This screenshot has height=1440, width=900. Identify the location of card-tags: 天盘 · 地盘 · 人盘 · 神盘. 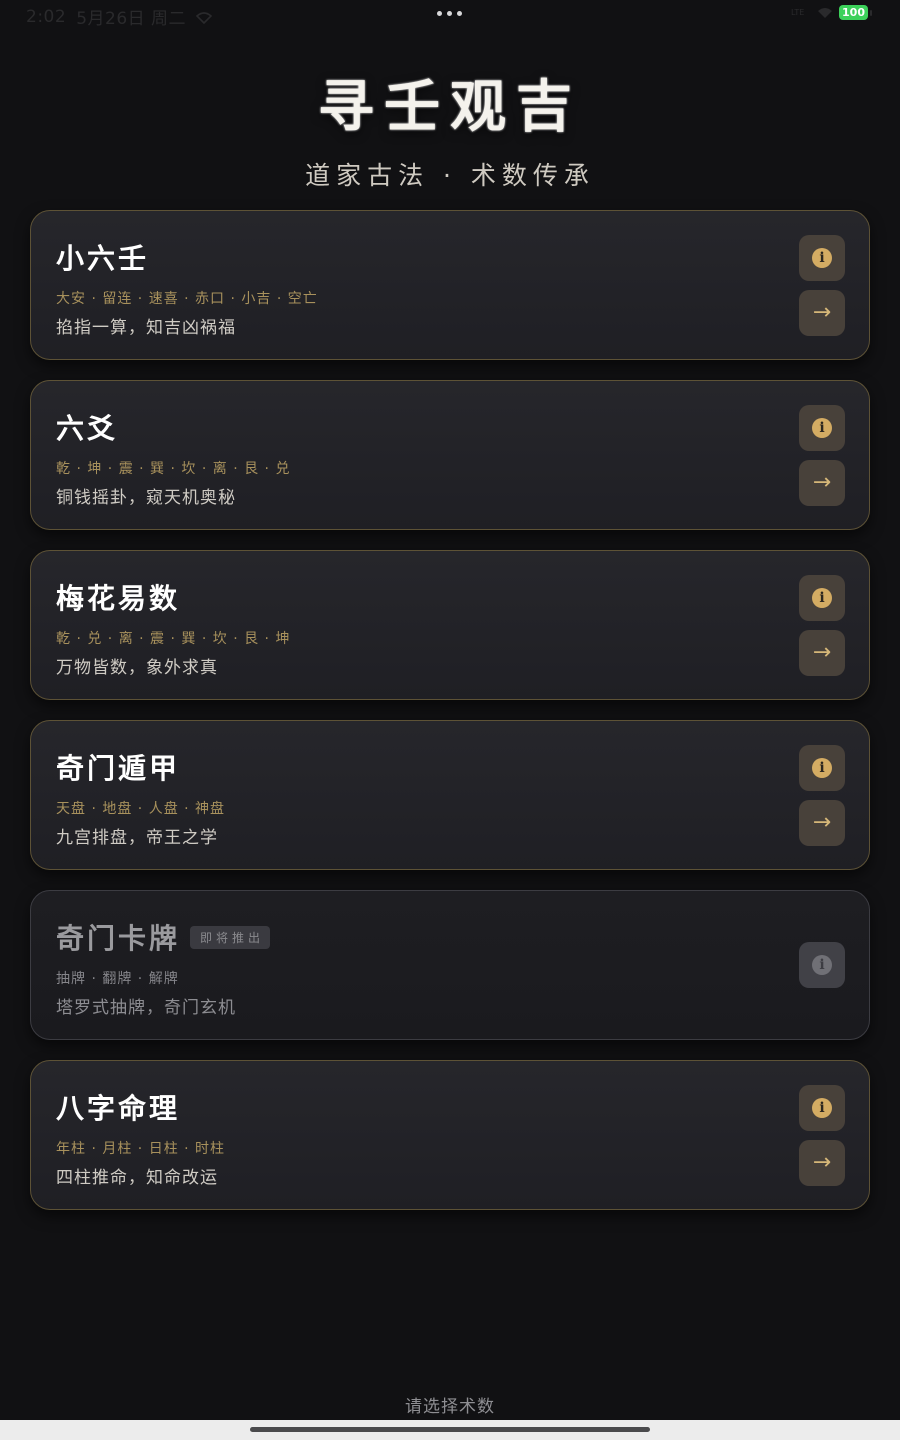
(141, 809).